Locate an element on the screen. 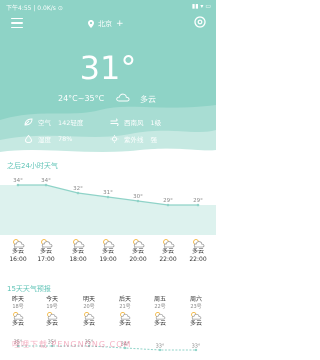 The image size is (320, 360). daily-day: 今天 is located at coordinates (51, 299).